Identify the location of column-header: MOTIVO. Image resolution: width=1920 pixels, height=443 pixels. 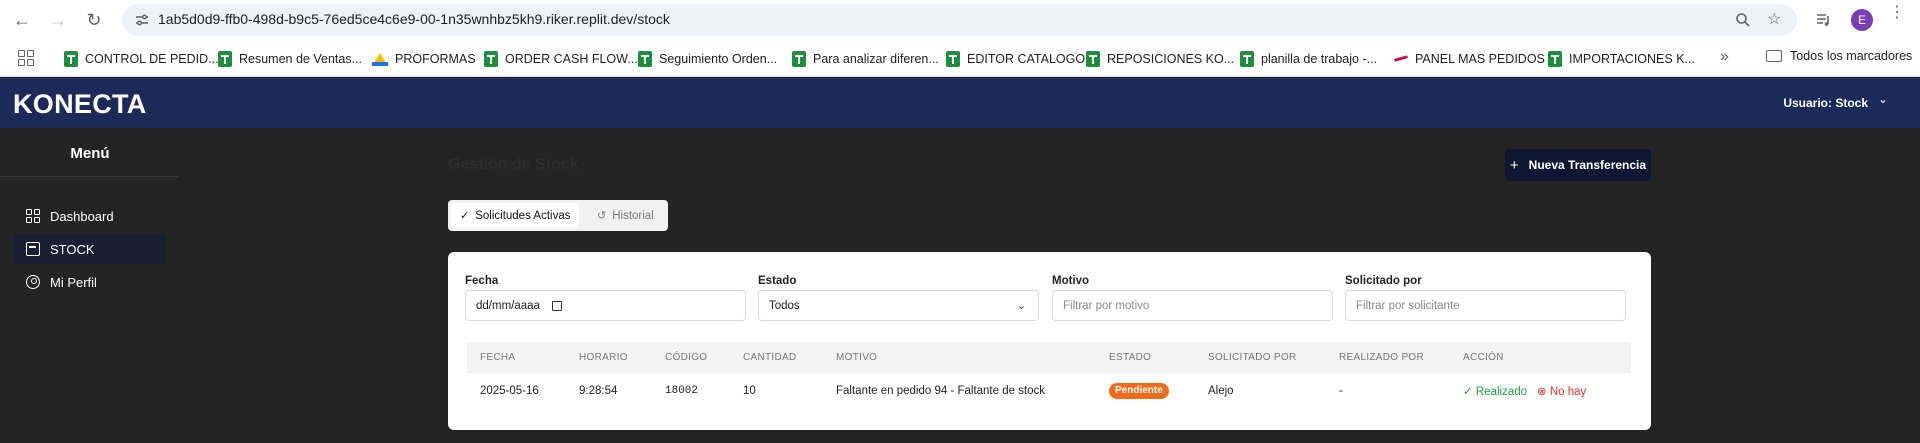
(857, 357).